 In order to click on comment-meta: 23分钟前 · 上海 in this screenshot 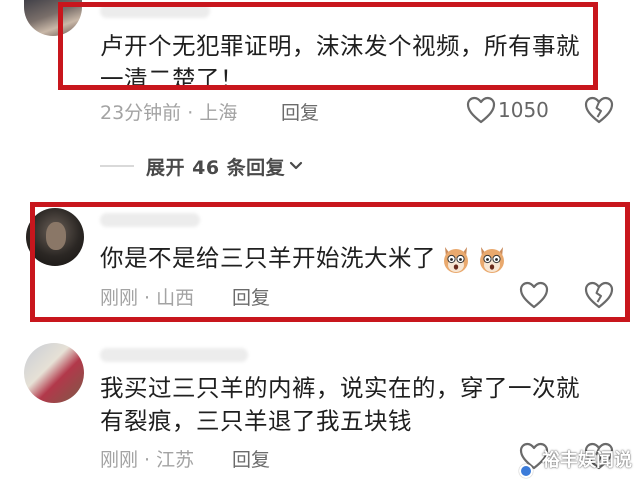, I will do `click(168, 111)`.